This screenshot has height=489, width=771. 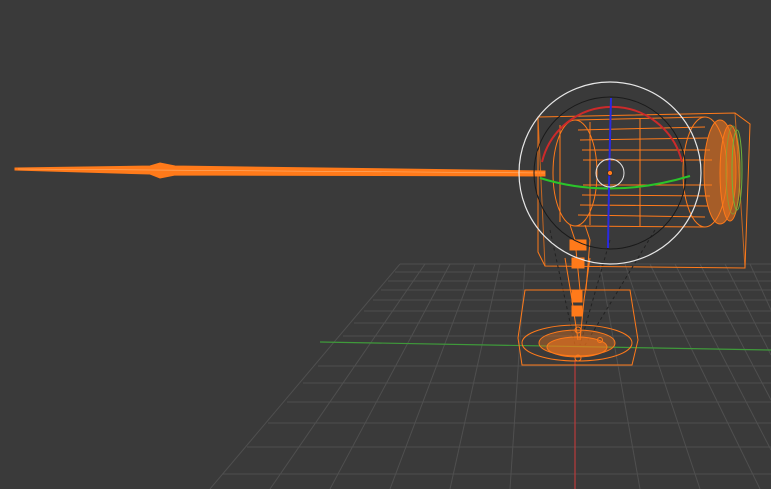 I want to click on gizmo-y-ring, so click(x=615, y=182).